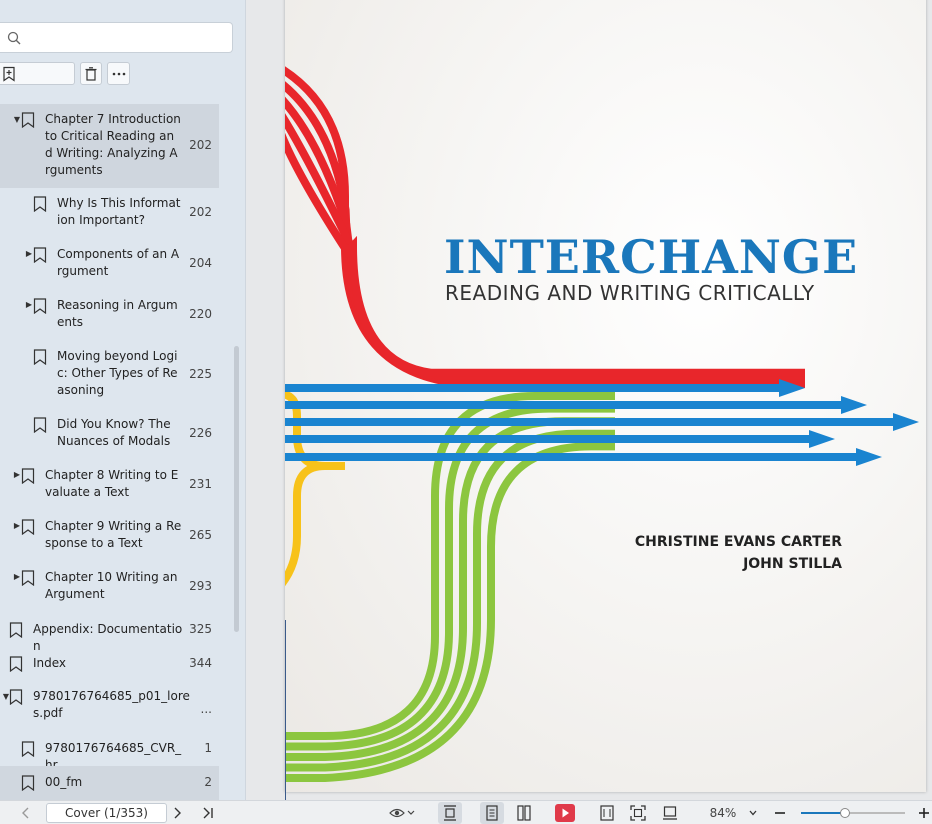 The image size is (932, 824). Describe the element at coordinates (200, 374) in the screenshot. I see `bookmark-page-number: 225` at that location.